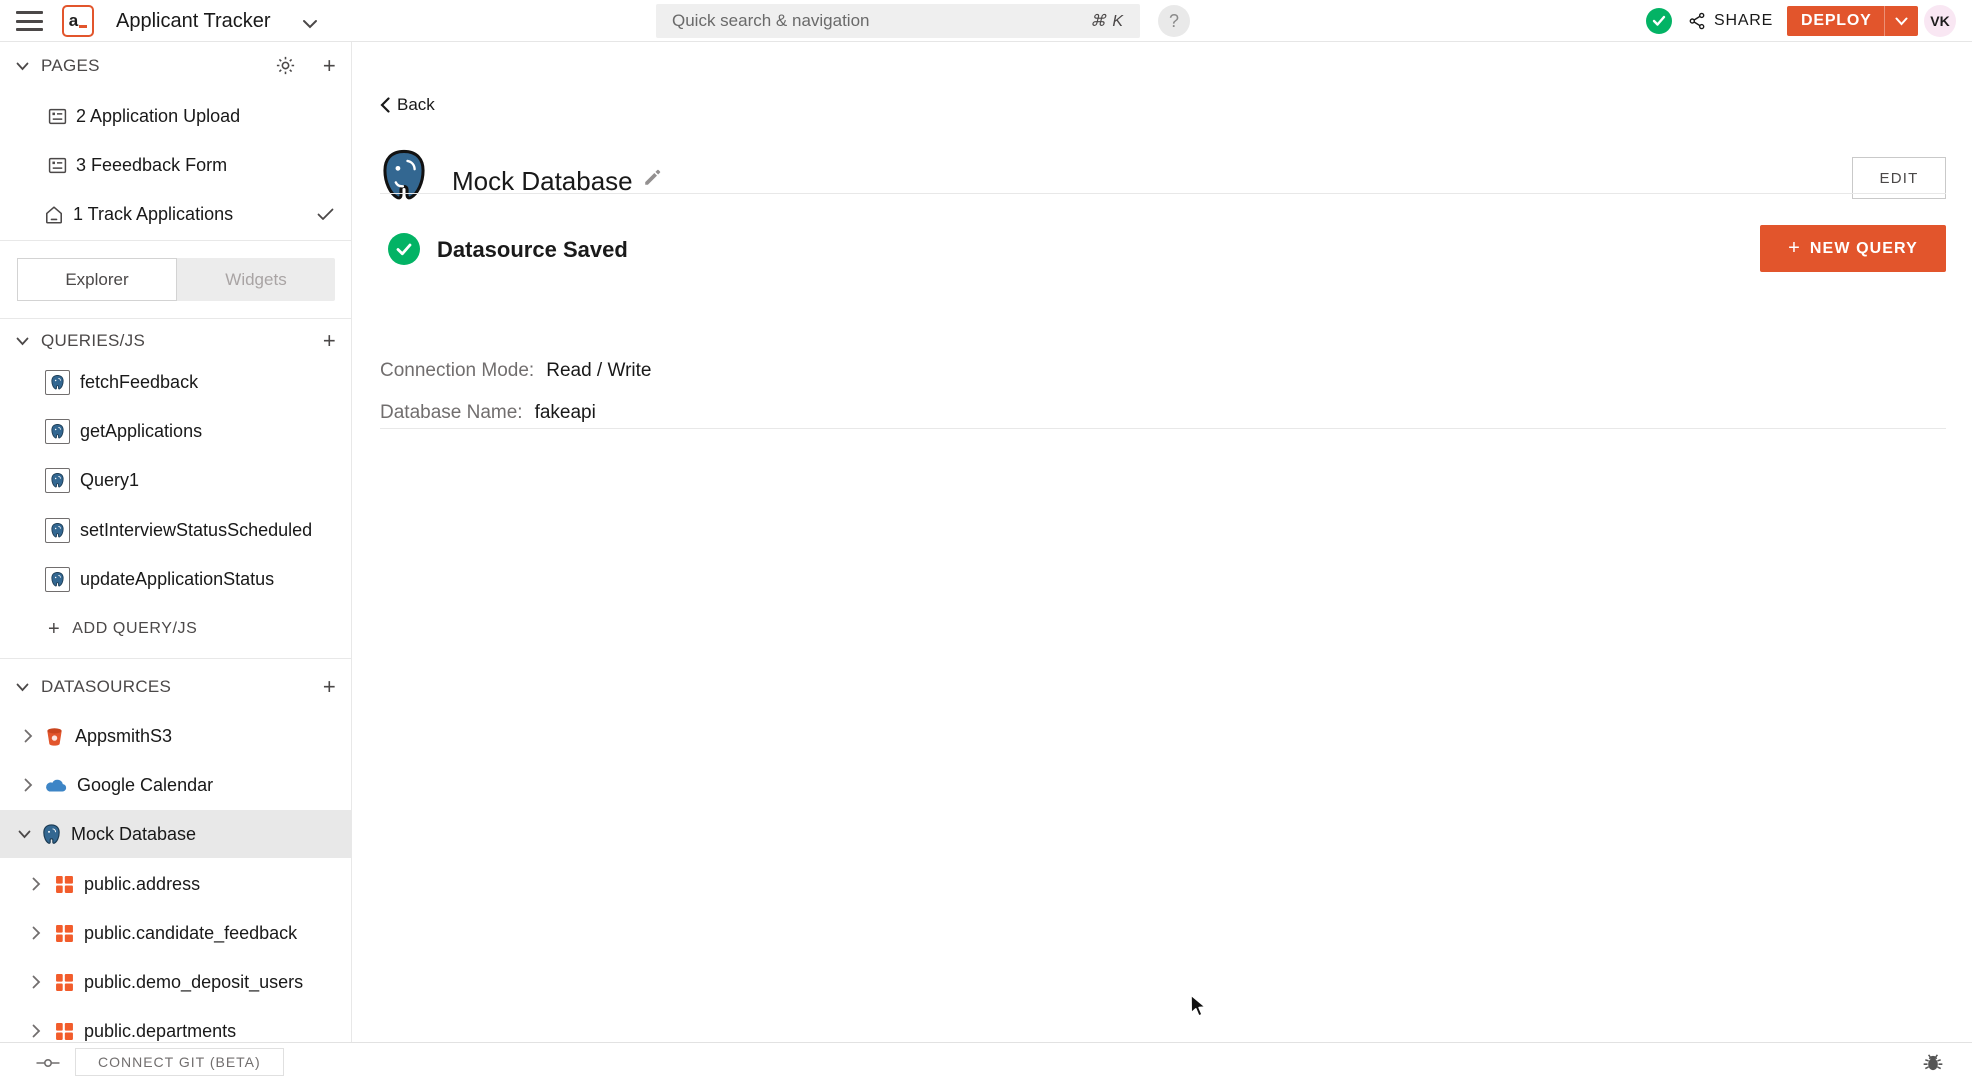 The height and width of the screenshot is (1080, 1972). I want to click on logo-underscore, so click(83, 26).